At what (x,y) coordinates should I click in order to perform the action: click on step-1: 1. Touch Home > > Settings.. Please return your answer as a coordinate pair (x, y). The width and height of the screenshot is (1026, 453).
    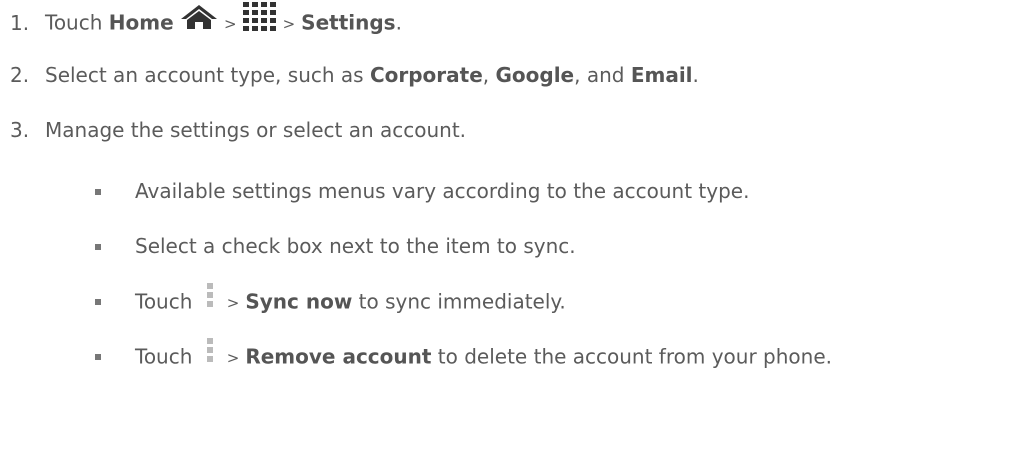
    Looking at the image, I should click on (206, 22).